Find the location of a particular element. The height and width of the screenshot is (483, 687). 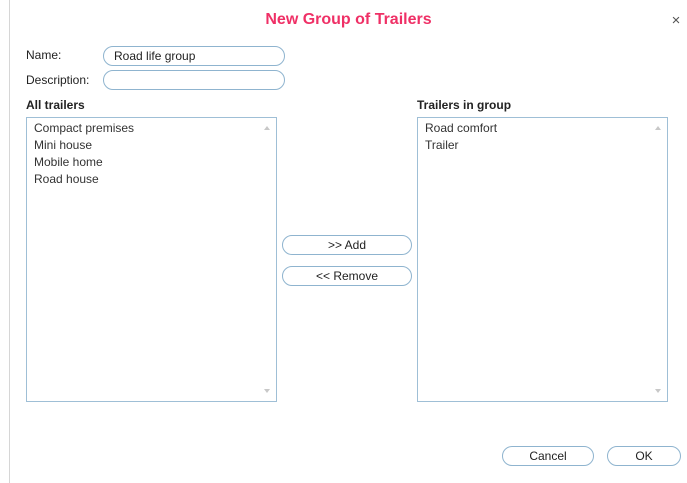

description-input is located at coordinates (194, 80).